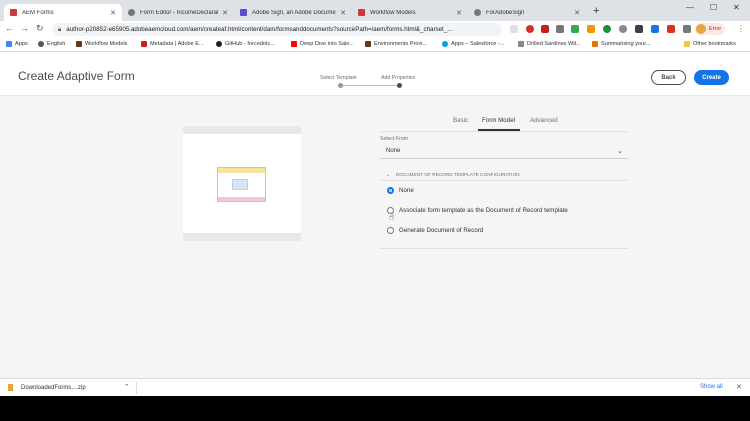 The image size is (750, 421). Describe the element at coordinates (445, 44) in the screenshot. I see `salesforce-icon` at that location.